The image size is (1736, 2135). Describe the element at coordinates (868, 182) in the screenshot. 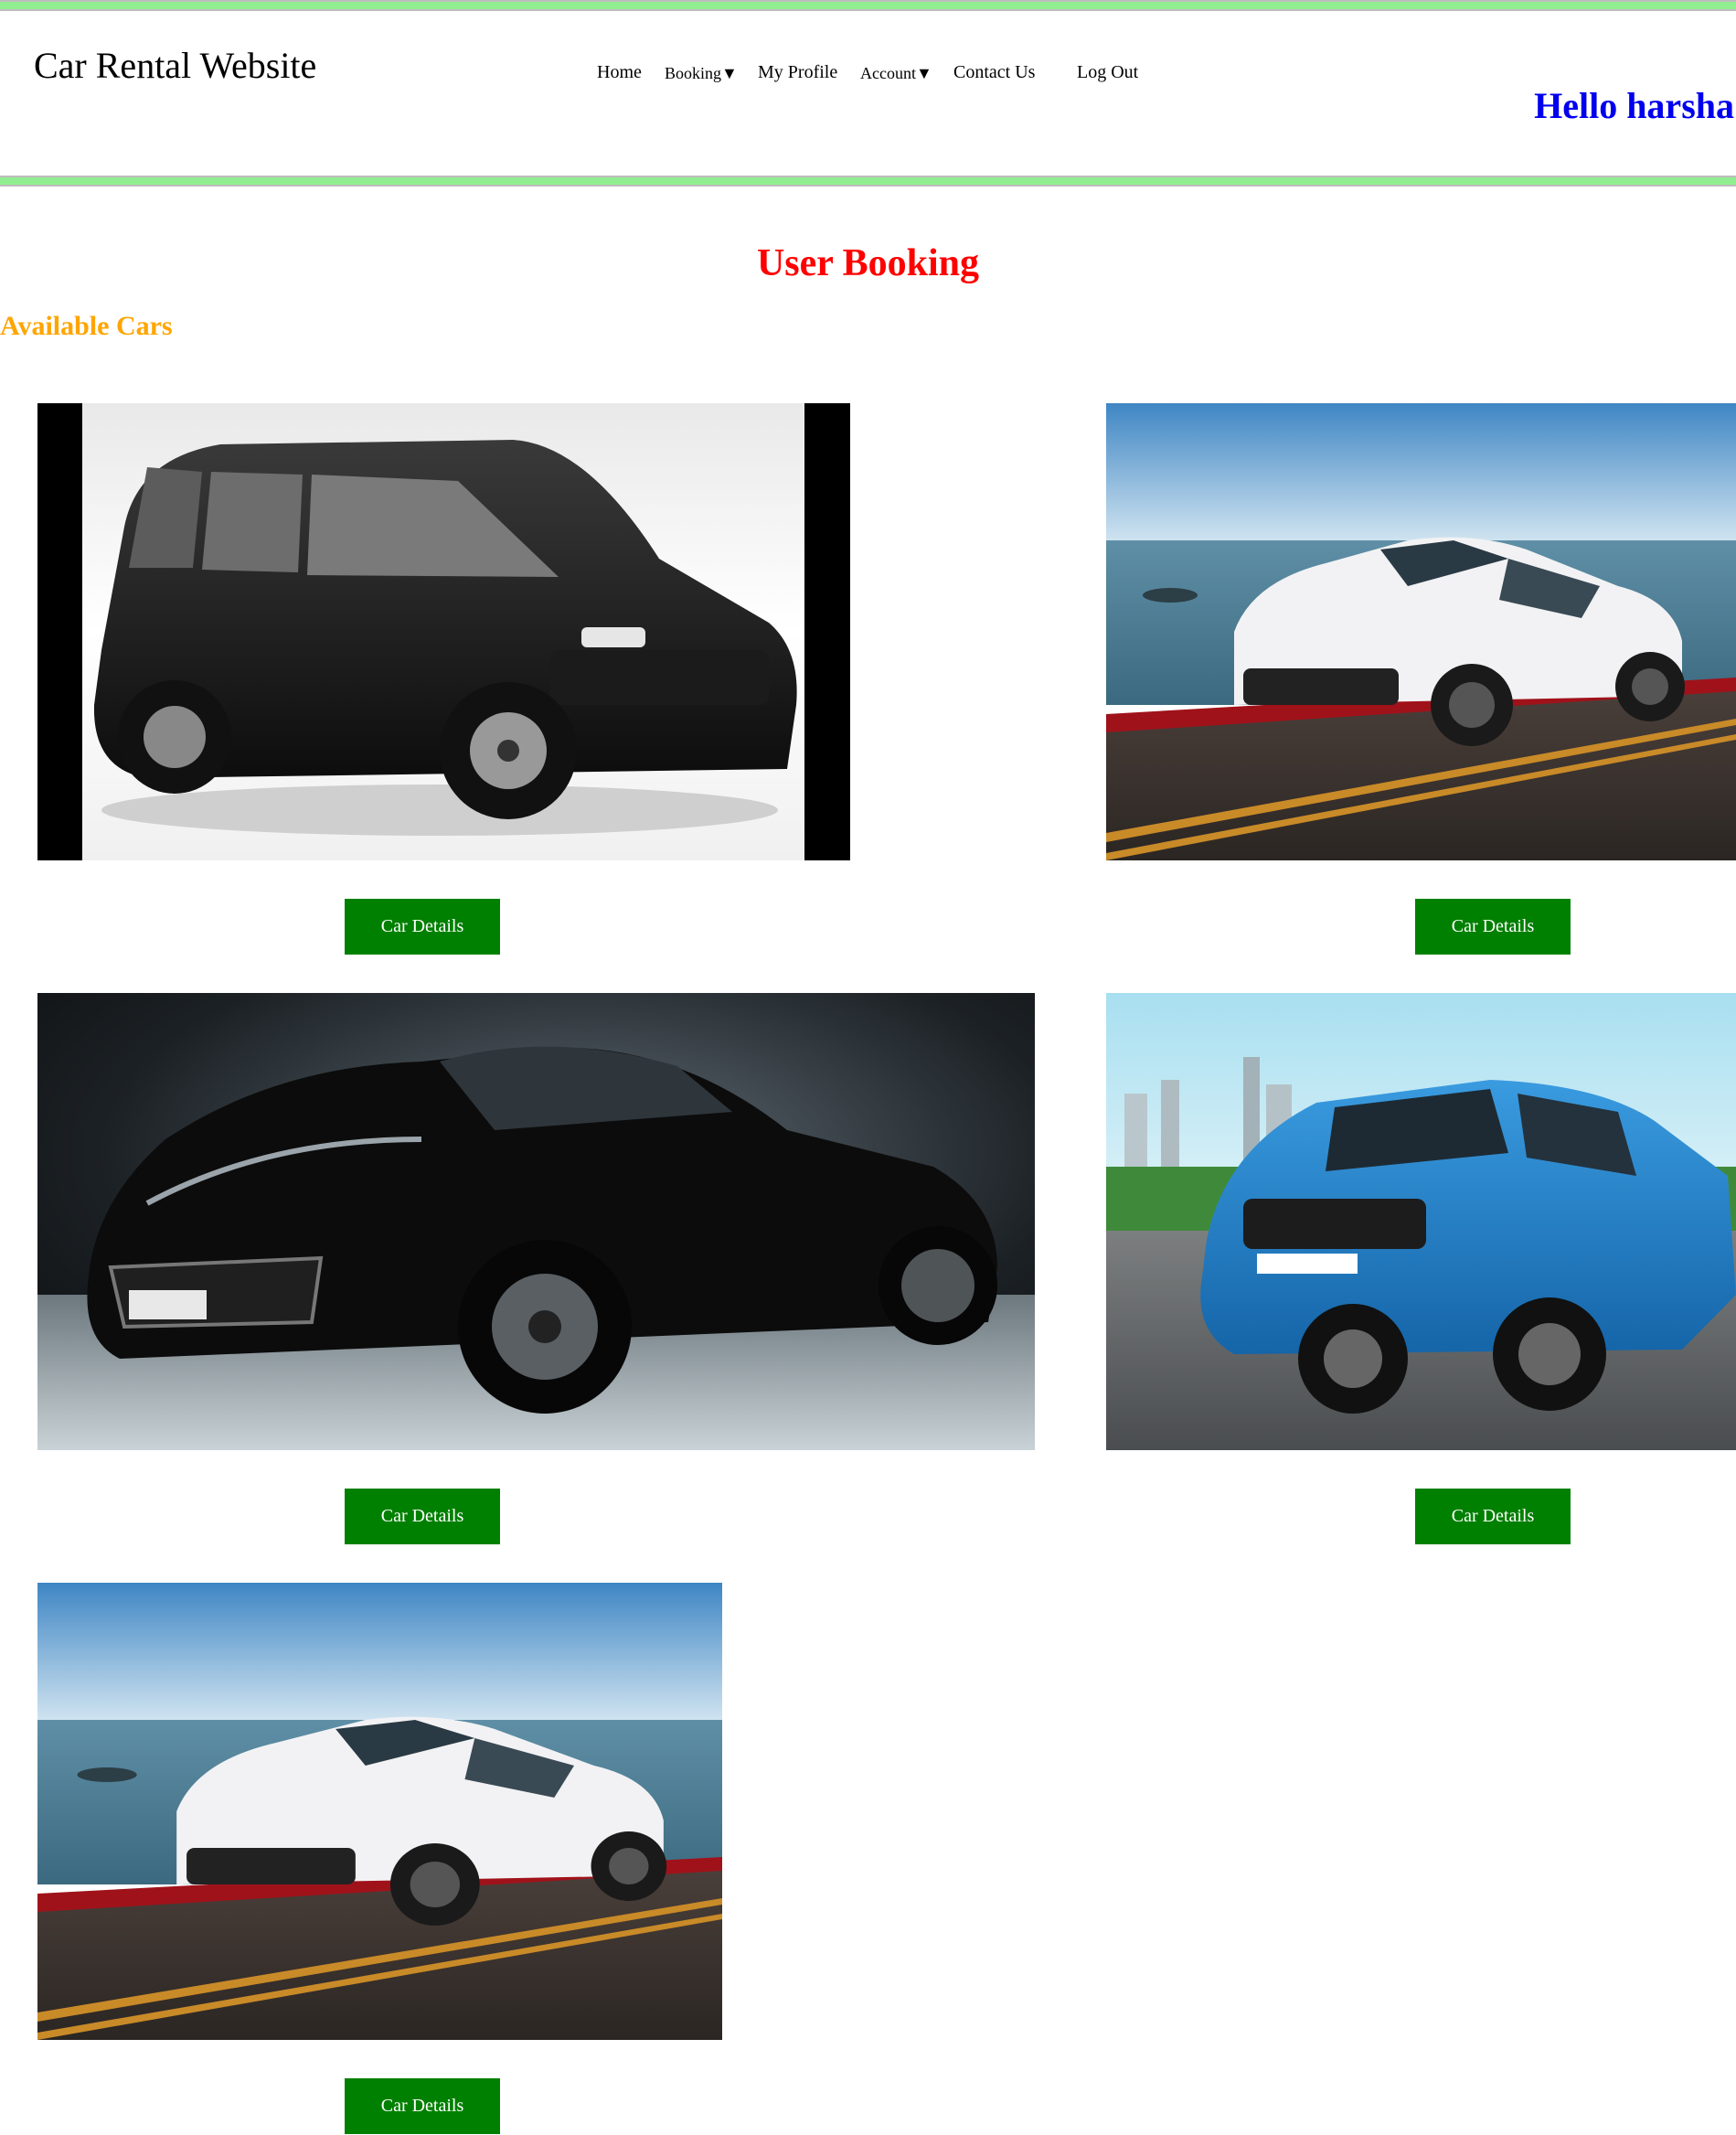

I see `header-bottom-bar` at that location.